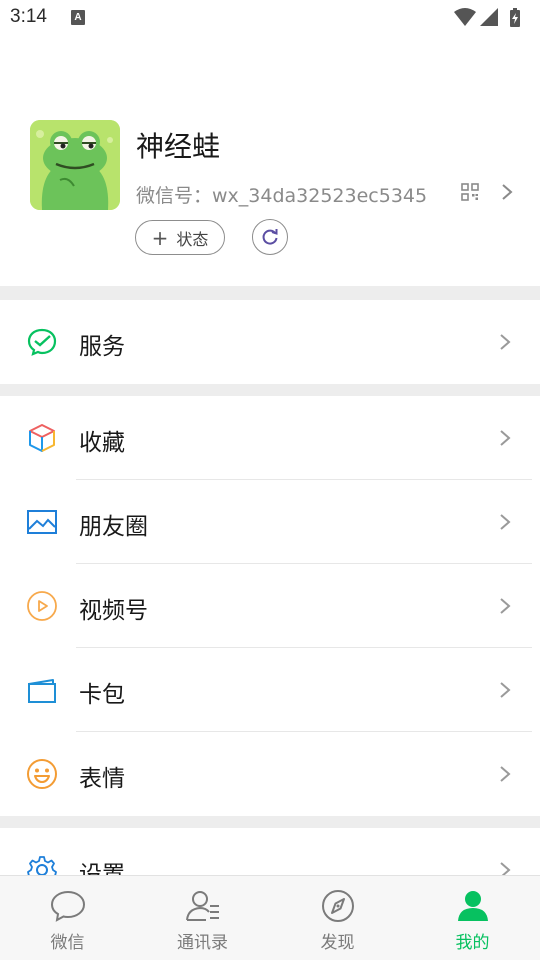 The image size is (540, 960). I want to click on moments-image-icon, so click(42, 522).